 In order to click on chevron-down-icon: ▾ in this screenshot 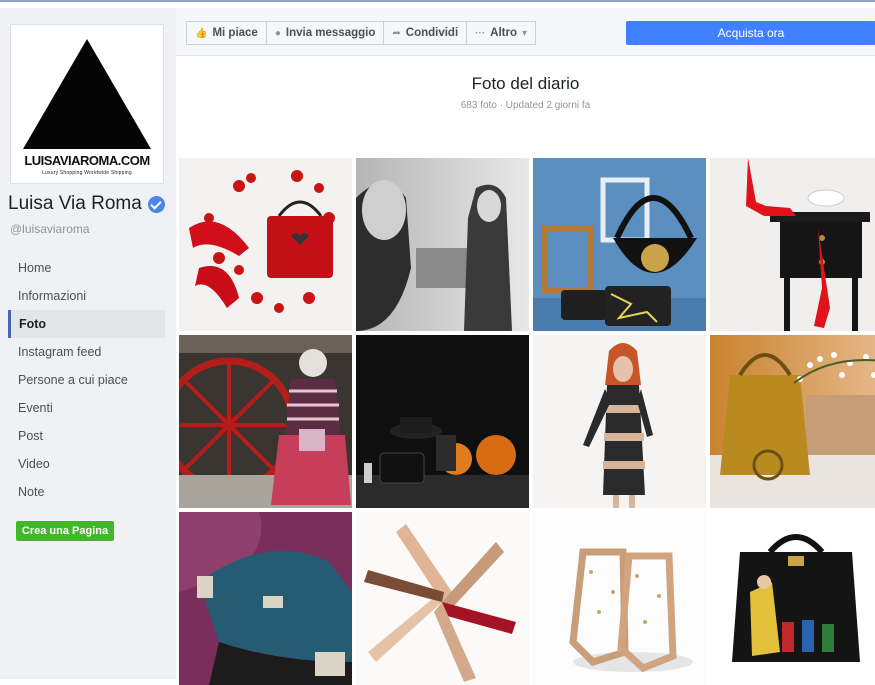, I will do `click(525, 33)`.